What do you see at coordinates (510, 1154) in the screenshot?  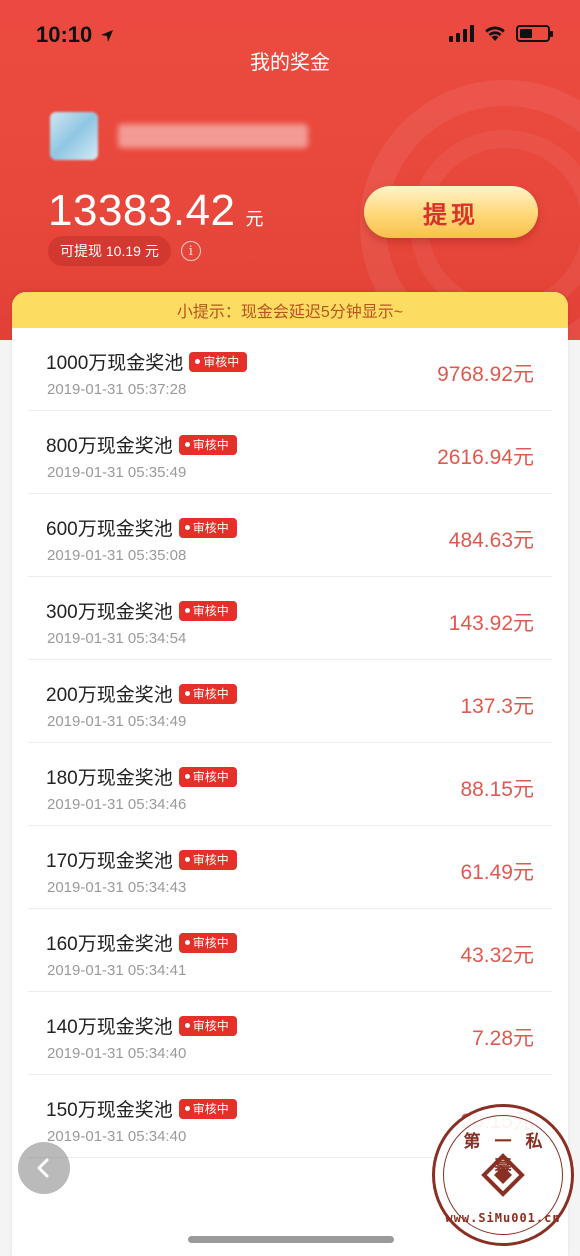 I see `watermark-top-text: 第一私募` at bounding box center [510, 1154].